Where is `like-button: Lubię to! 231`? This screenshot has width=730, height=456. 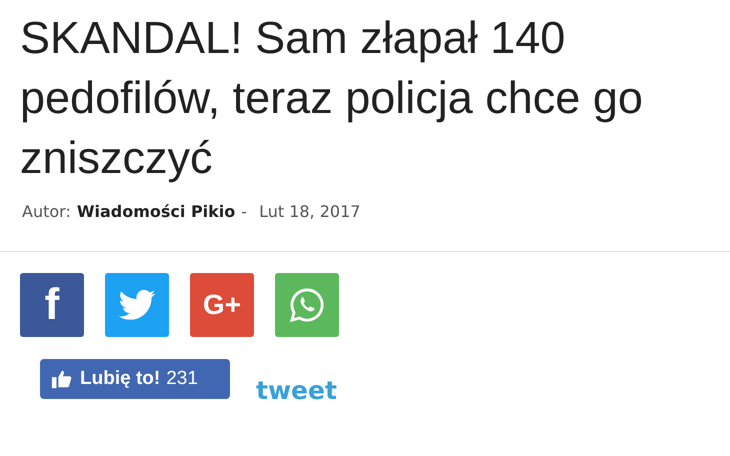
like-button: Lubię to! 231 is located at coordinates (135, 379).